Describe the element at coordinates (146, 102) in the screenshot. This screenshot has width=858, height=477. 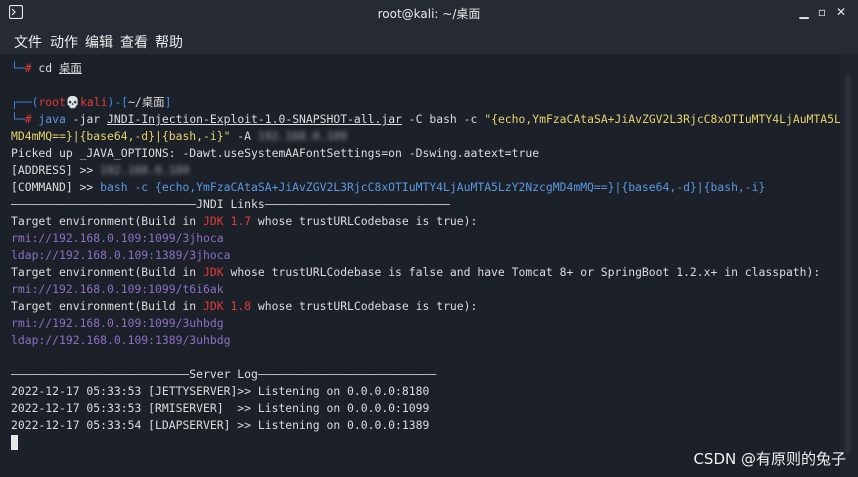
I see `prompt-path: ~/桌面` at that location.